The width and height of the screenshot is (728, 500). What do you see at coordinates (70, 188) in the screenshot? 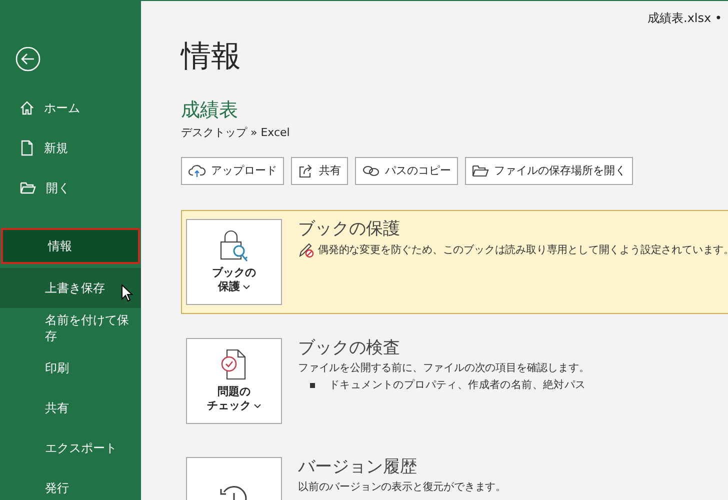
I see `sidebar-item: 開く` at bounding box center [70, 188].